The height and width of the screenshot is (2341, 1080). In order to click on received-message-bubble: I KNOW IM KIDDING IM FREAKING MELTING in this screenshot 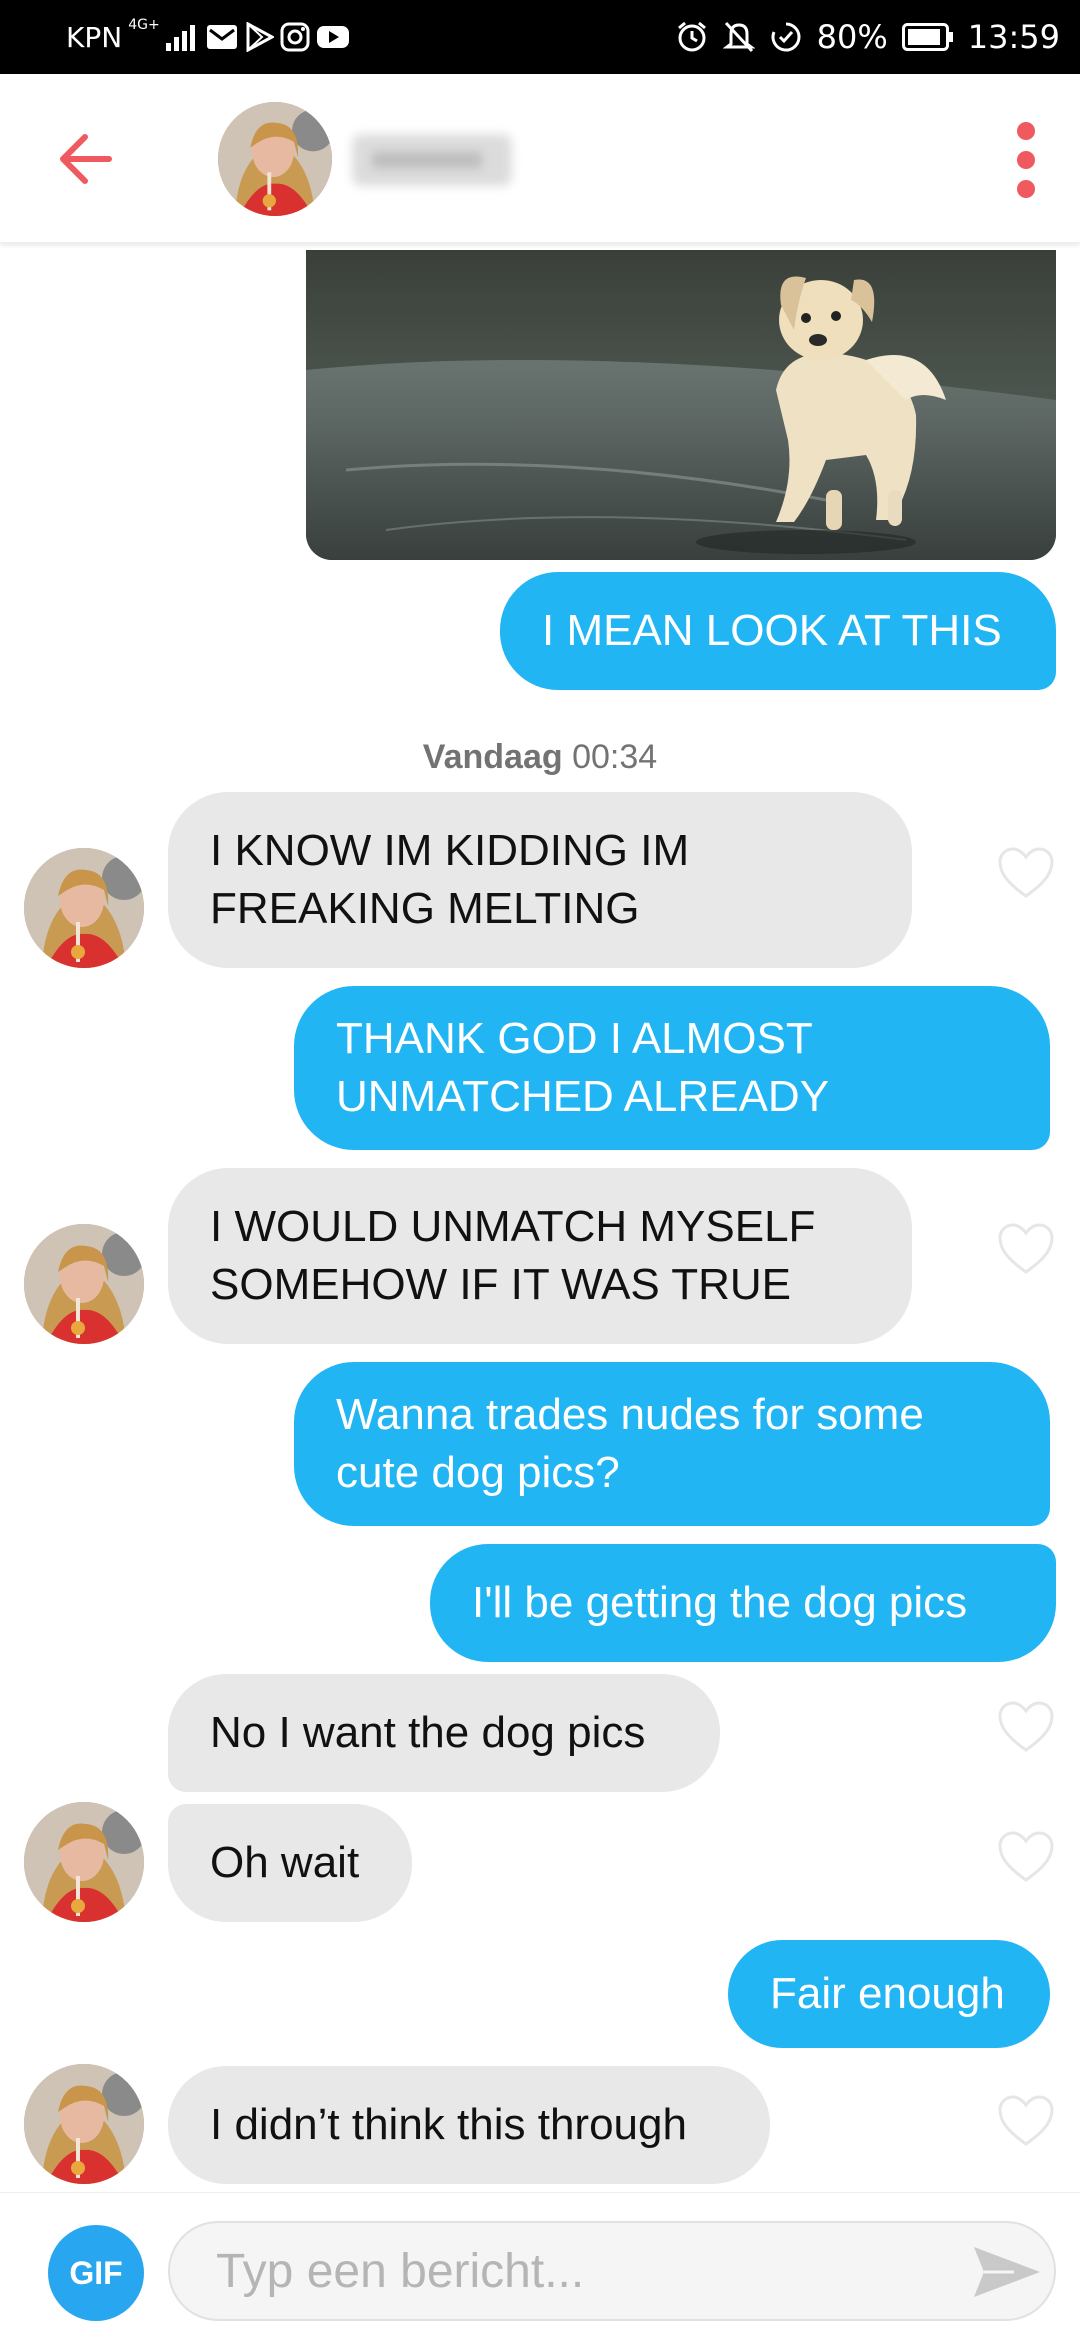, I will do `click(540, 880)`.